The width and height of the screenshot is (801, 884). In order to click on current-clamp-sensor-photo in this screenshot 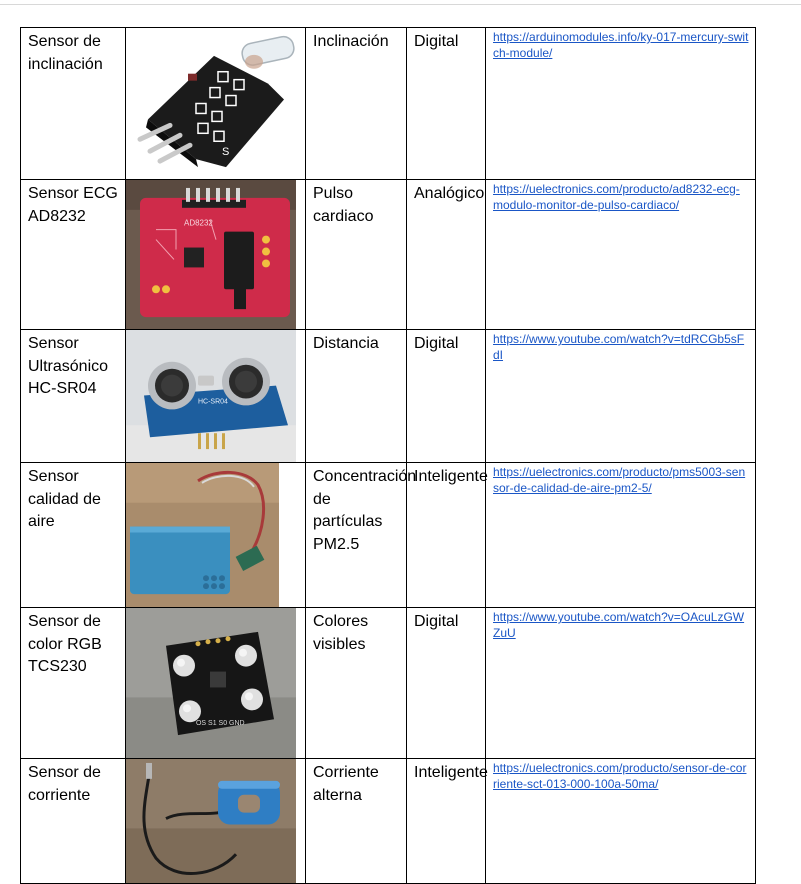, I will do `click(211, 821)`.